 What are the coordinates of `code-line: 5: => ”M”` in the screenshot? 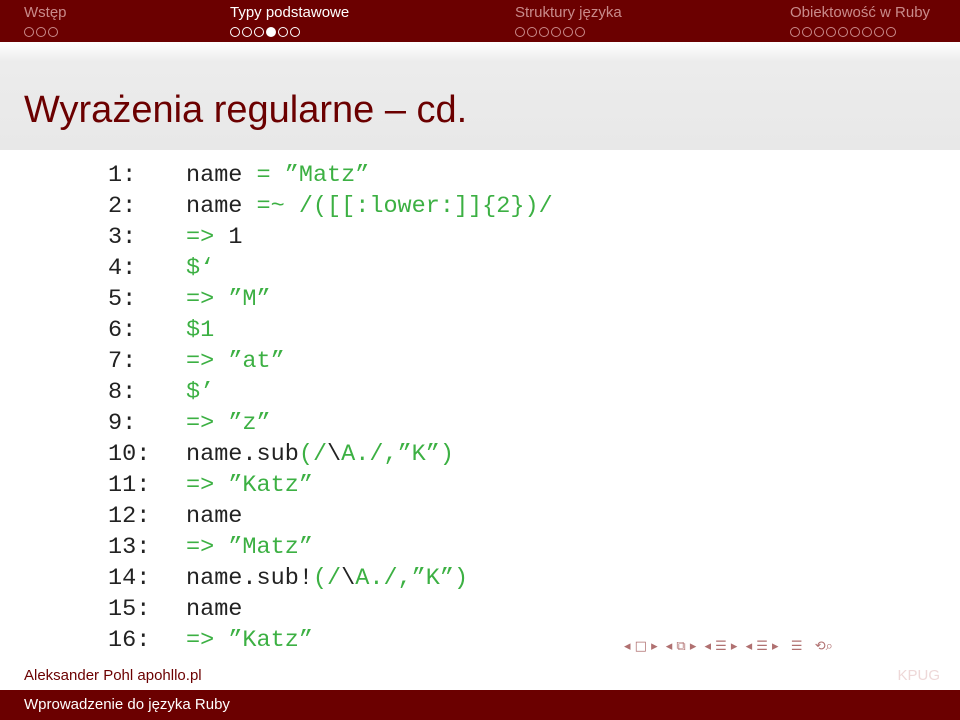 It's located at (368, 299).